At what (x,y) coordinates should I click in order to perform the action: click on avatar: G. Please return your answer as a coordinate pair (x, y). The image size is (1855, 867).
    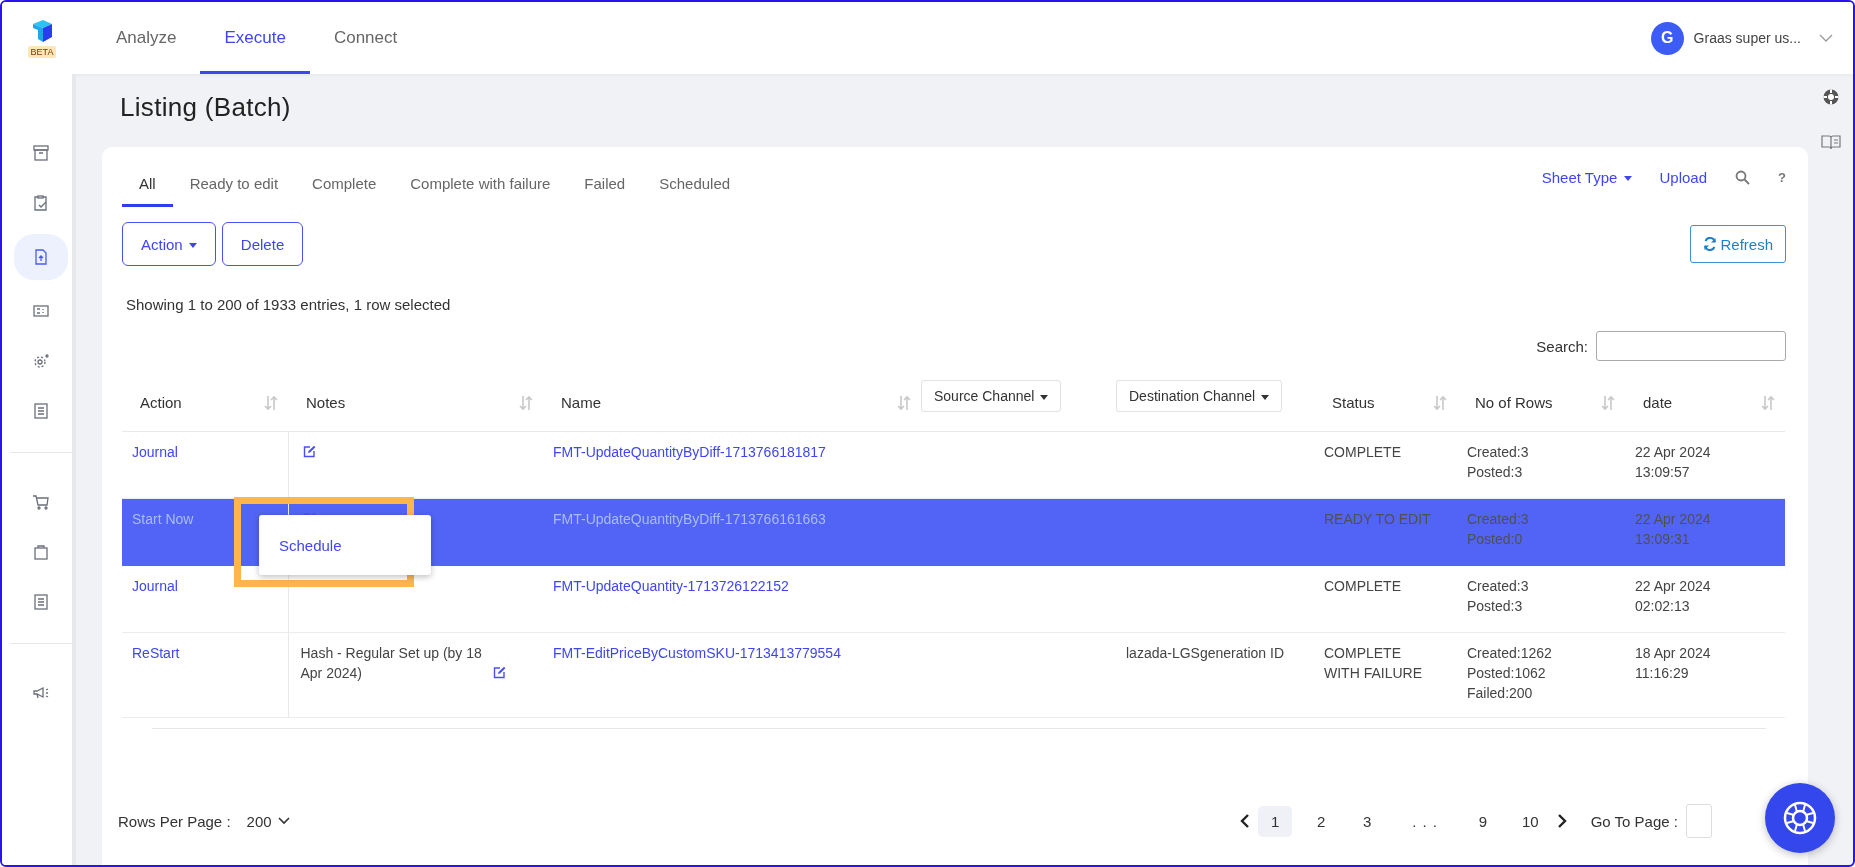
    Looking at the image, I should click on (1667, 38).